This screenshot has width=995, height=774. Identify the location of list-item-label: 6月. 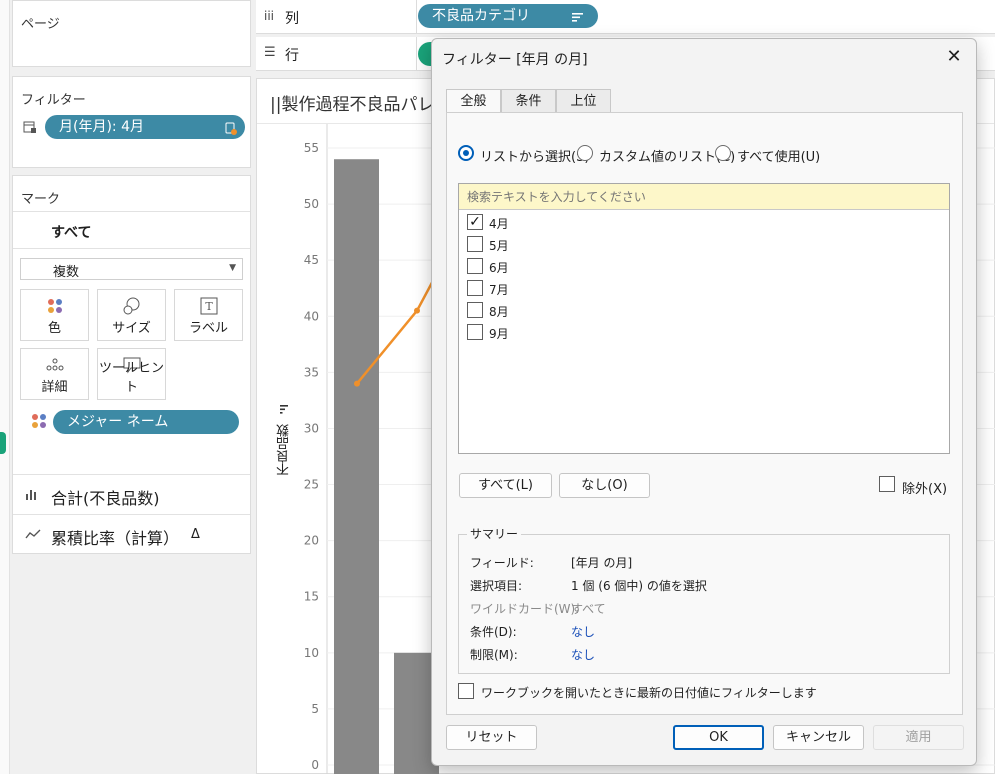
(499, 268).